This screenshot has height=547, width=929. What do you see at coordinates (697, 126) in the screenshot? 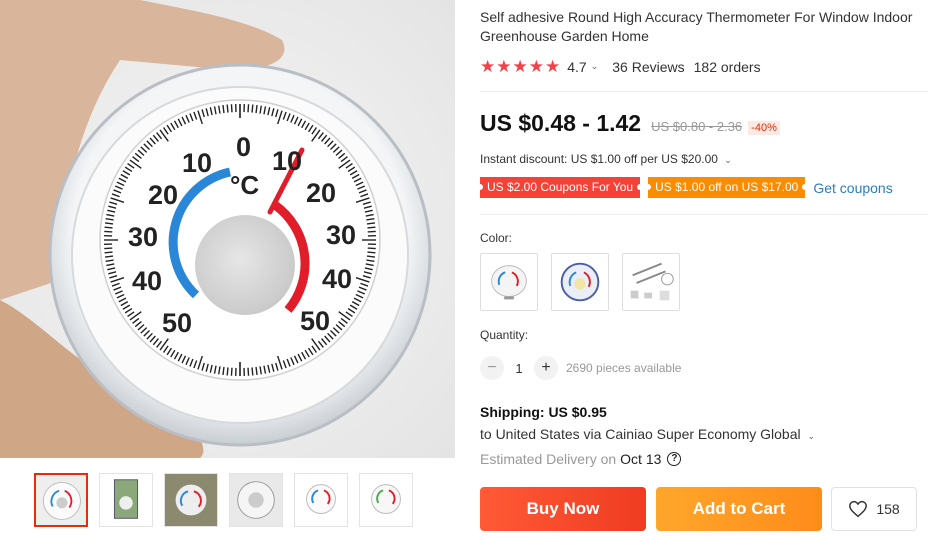
I see `original-price: US $0.80 - 2.36` at bounding box center [697, 126].